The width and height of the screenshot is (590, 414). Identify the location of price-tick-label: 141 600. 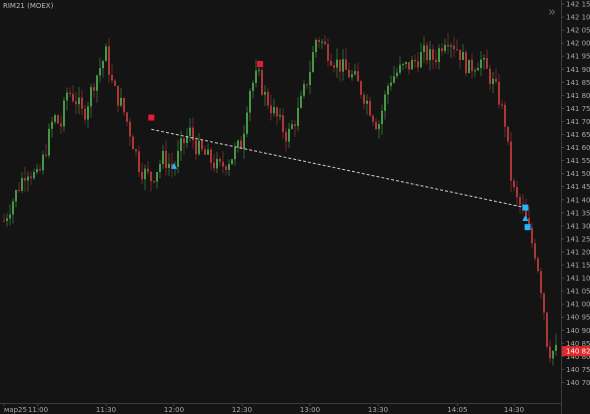
(578, 148).